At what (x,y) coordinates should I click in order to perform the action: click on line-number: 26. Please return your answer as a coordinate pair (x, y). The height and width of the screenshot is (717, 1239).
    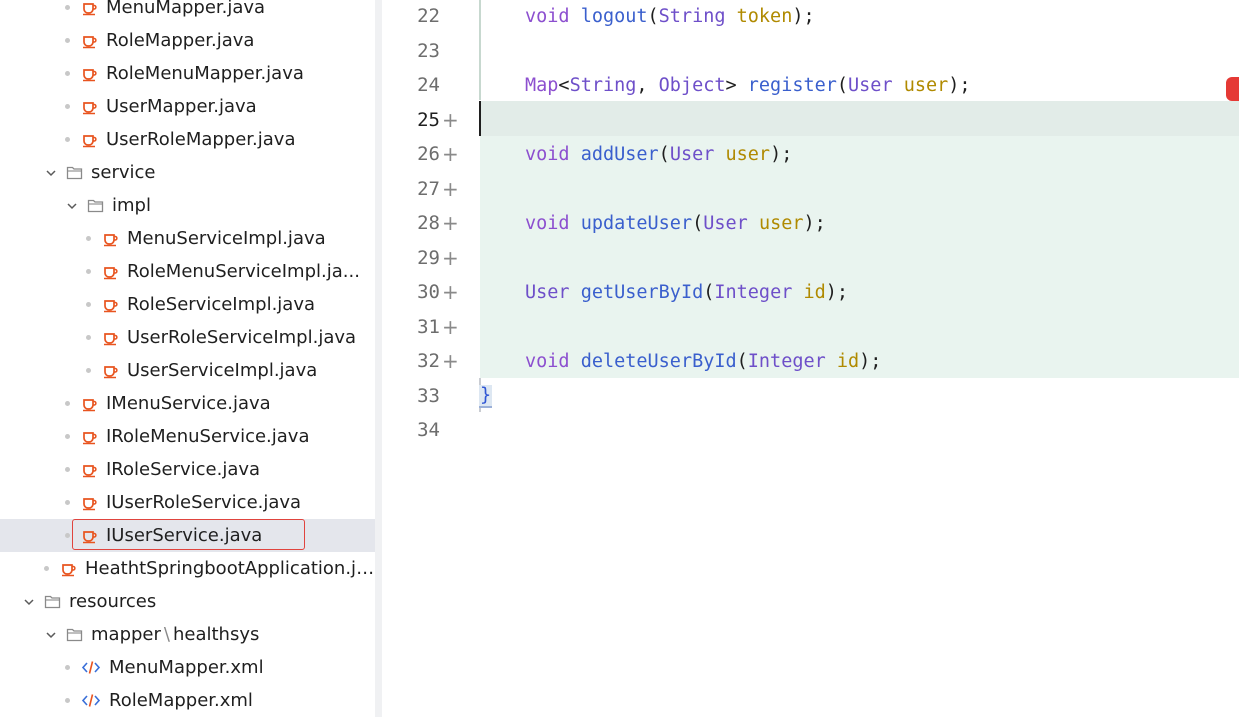
    Looking at the image, I should click on (428, 154).